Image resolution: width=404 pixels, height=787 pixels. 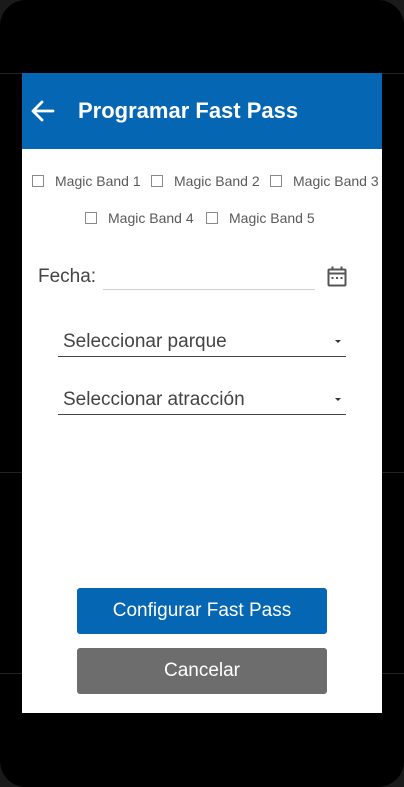 What do you see at coordinates (217, 181) in the screenshot?
I see `checkbox-label: Magic Band 2` at bounding box center [217, 181].